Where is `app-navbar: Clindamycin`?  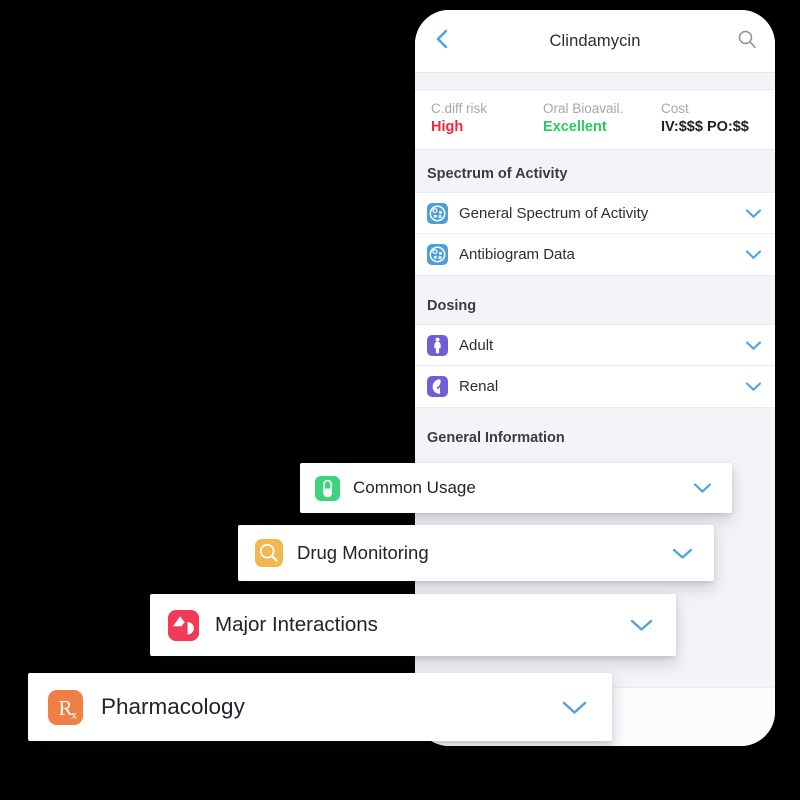
app-navbar: Clindamycin is located at coordinates (595, 41).